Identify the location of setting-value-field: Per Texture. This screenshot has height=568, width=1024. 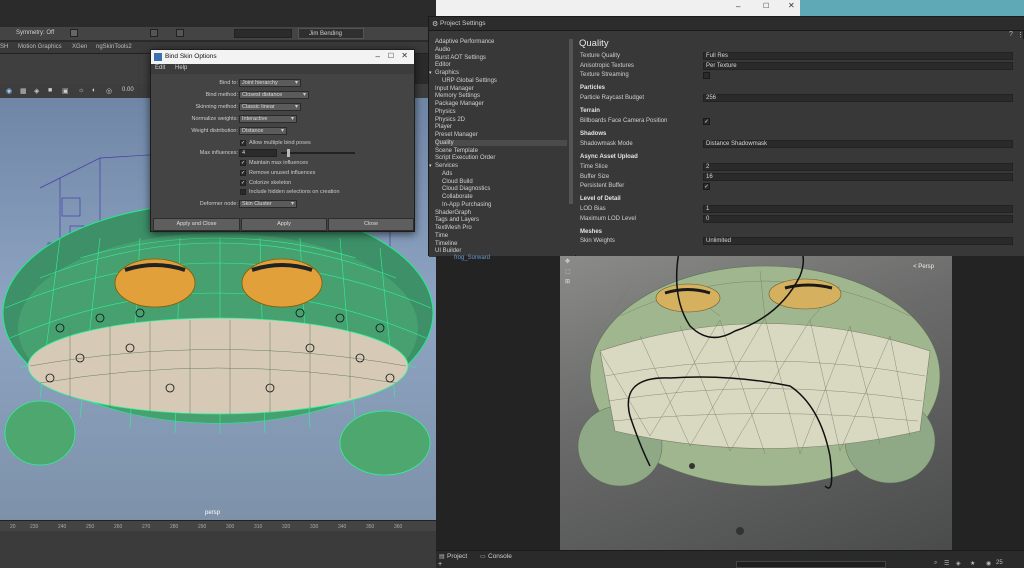
(858, 65).